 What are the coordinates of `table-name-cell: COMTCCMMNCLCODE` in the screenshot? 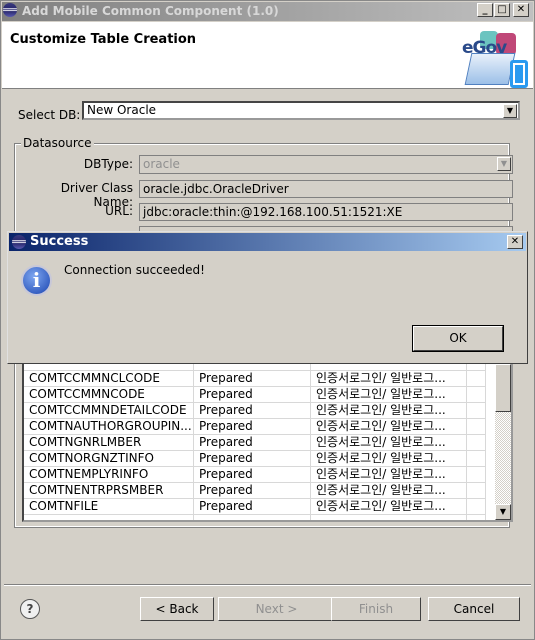 It's located at (109, 379).